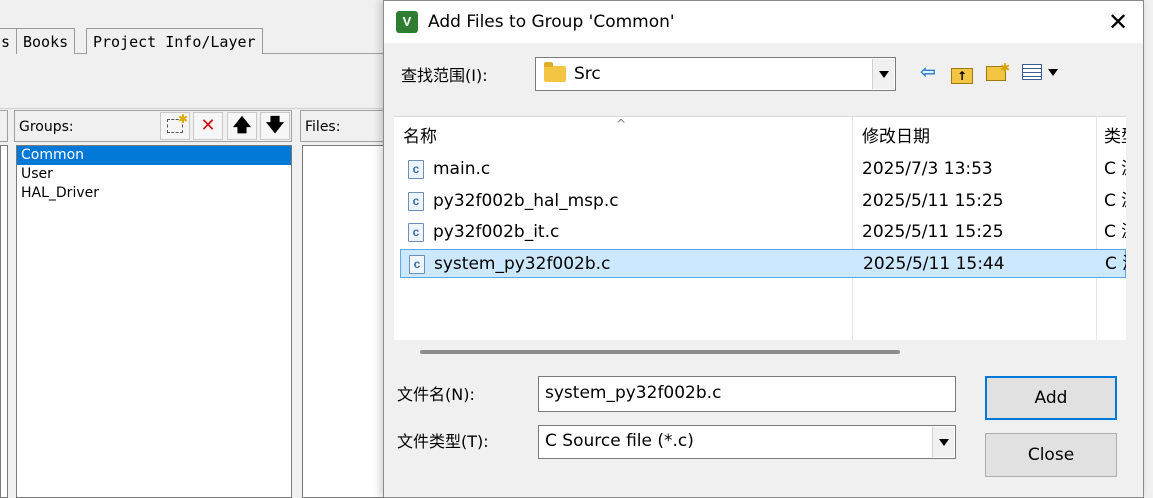  What do you see at coordinates (555, 72) in the screenshot?
I see `folder-icon` at bounding box center [555, 72].